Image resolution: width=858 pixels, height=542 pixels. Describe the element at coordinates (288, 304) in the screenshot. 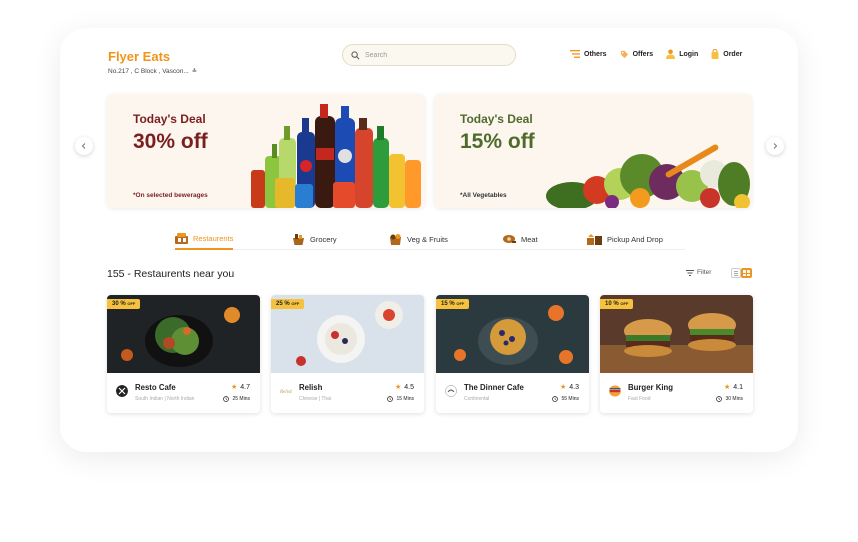

I see `discount-badge: 25 % OFF` at that location.